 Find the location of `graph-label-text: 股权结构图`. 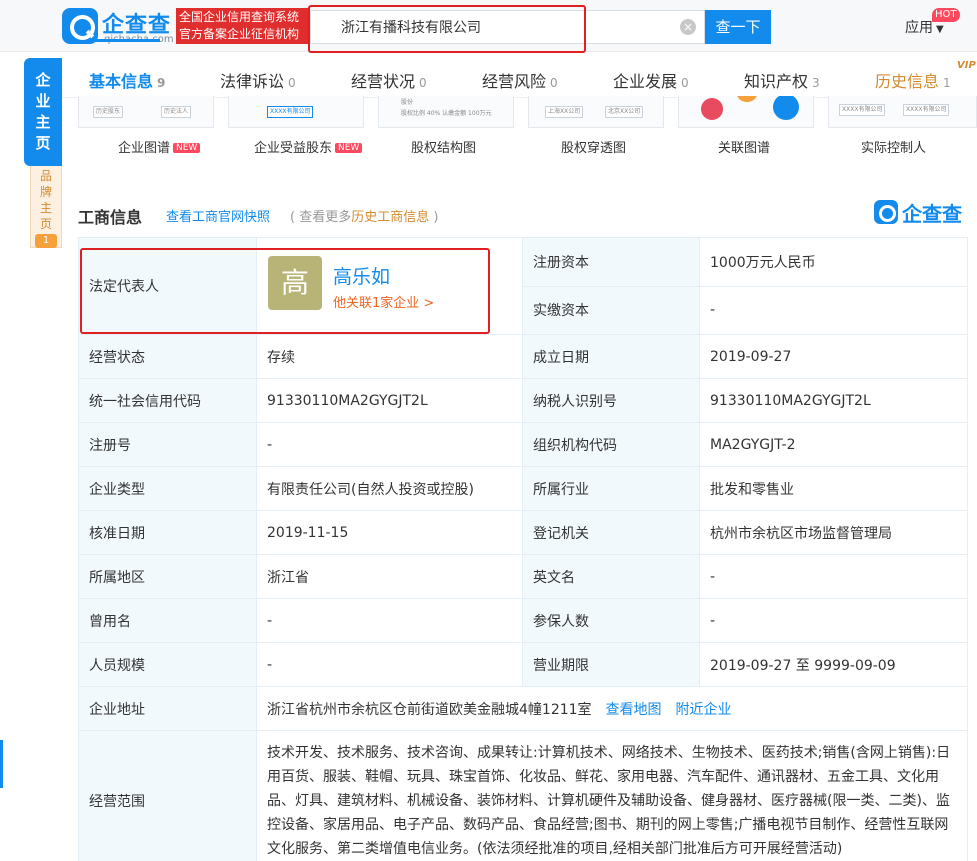

graph-label-text: 股权结构图 is located at coordinates (444, 148).